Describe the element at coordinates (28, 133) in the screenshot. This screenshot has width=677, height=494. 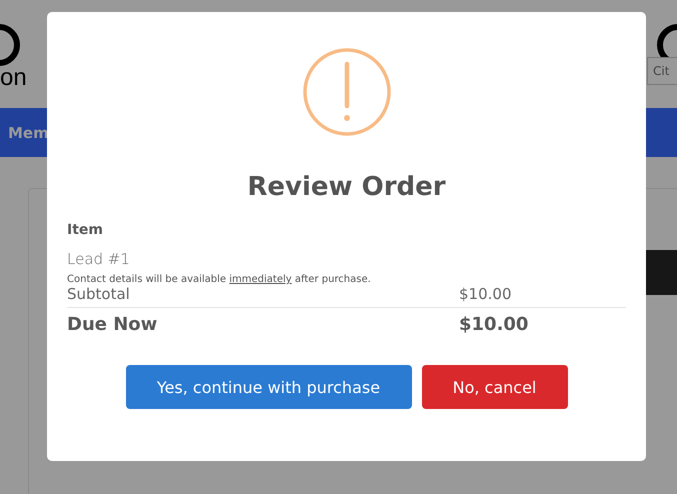
I see `nav-item: Mem` at that location.